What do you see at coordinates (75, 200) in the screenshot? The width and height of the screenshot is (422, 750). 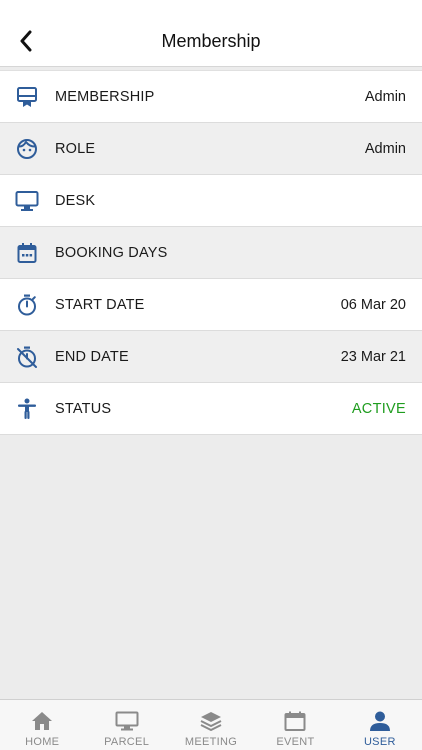 I see `row-label: DESK` at bounding box center [75, 200].